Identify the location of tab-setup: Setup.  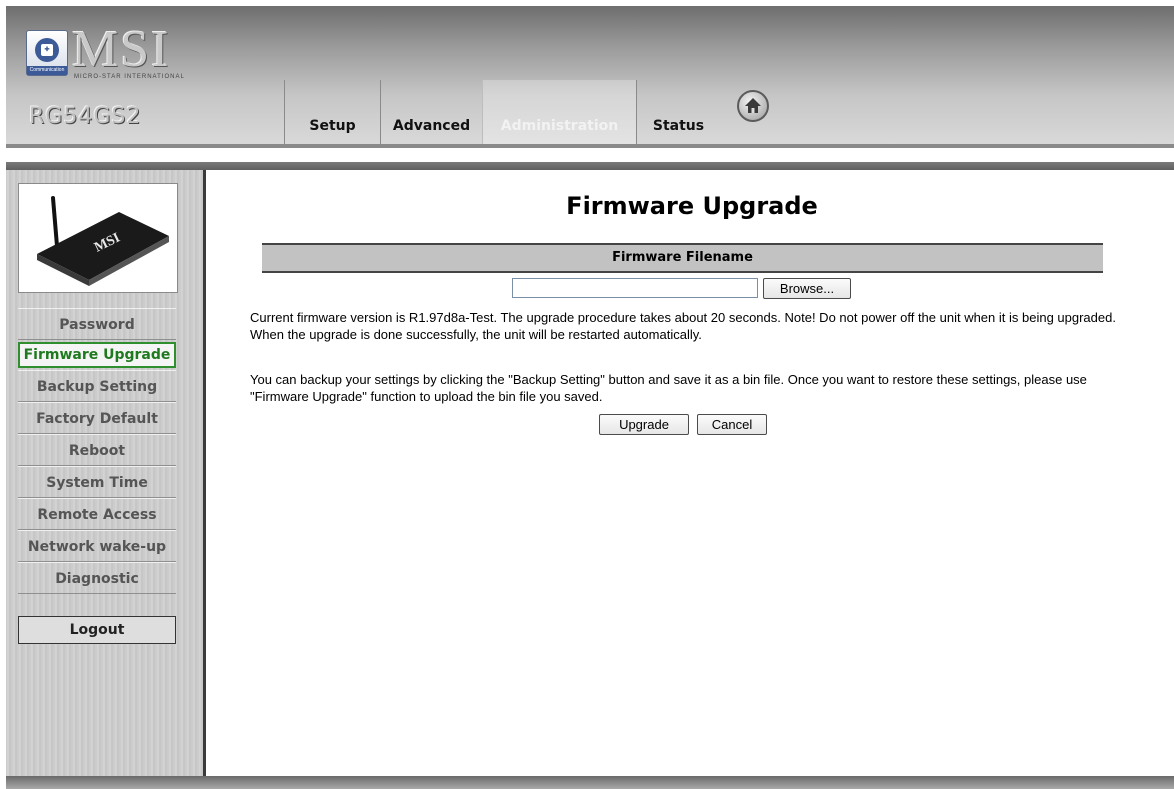
(332, 112).